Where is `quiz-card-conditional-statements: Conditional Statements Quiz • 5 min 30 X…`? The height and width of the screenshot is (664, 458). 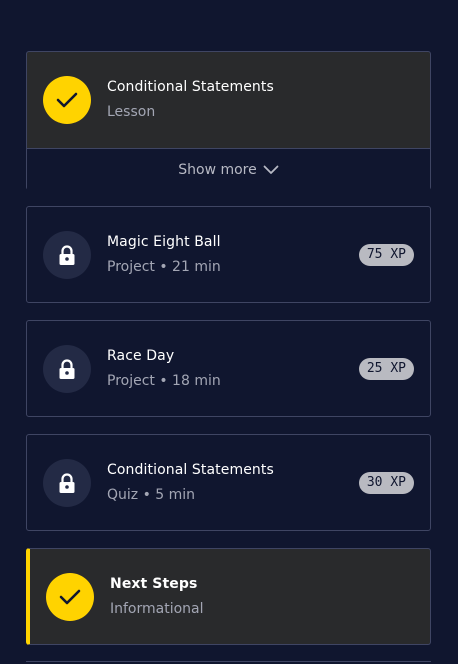
quiz-card-conditional-statements: Conditional Statements Quiz • 5 min 30 X… is located at coordinates (228, 482).